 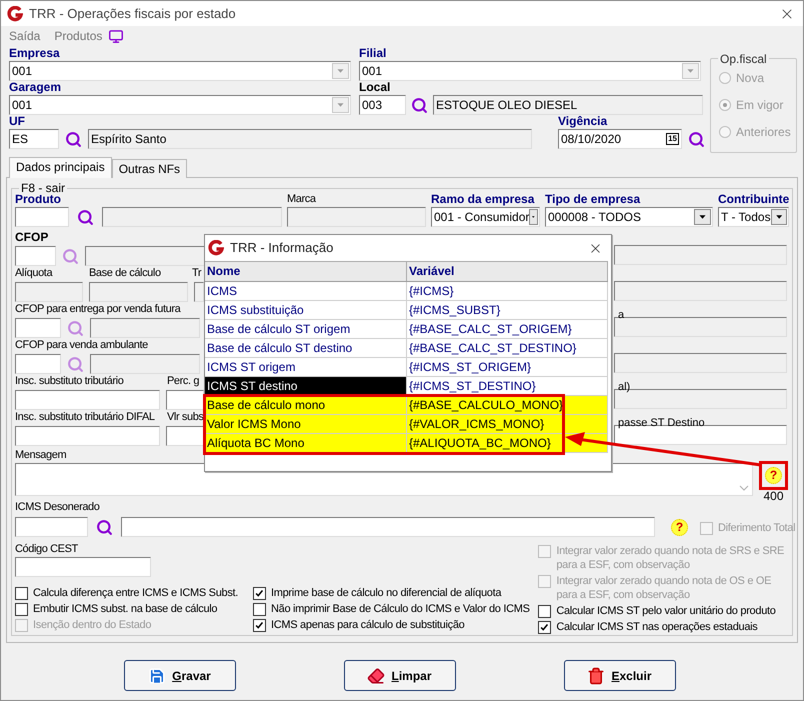 What do you see at coordinates (38, 199) in the screenshot?
I see `field-label: Produto` at bounding box center [38, 199].